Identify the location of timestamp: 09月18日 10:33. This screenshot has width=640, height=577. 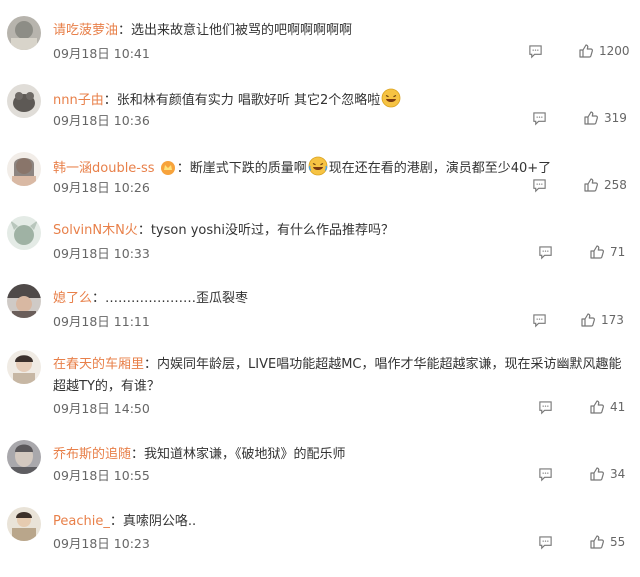
(101, 253).